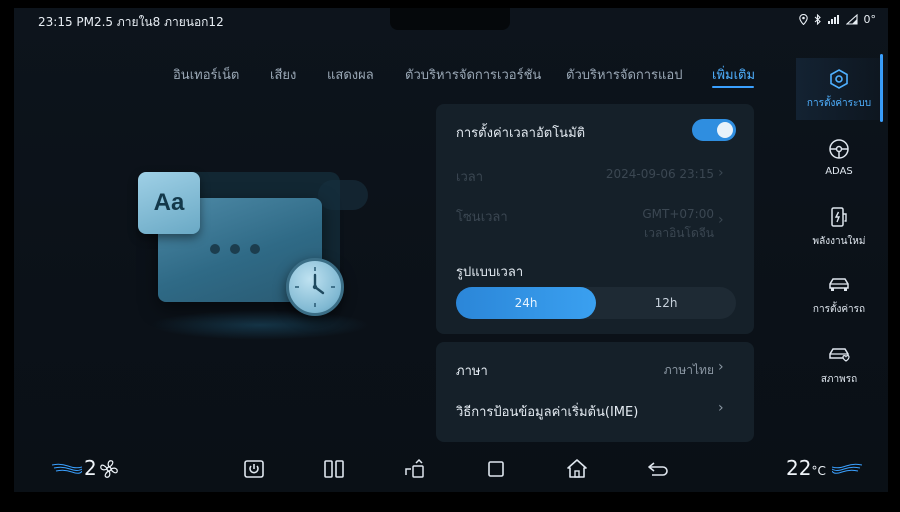  I want to click on timezone-name: เวลาอินโดจีน, so click(679, 233).